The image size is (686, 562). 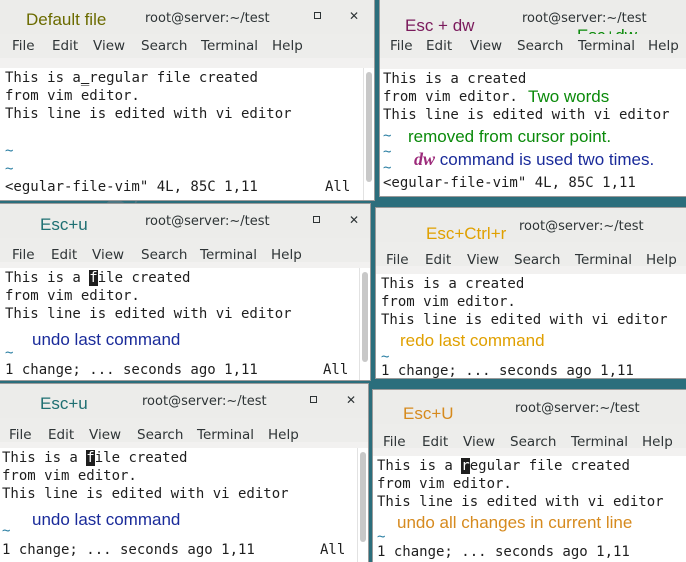 I want to click on annotation-undo: undo last command, so click(x=106, y=519).